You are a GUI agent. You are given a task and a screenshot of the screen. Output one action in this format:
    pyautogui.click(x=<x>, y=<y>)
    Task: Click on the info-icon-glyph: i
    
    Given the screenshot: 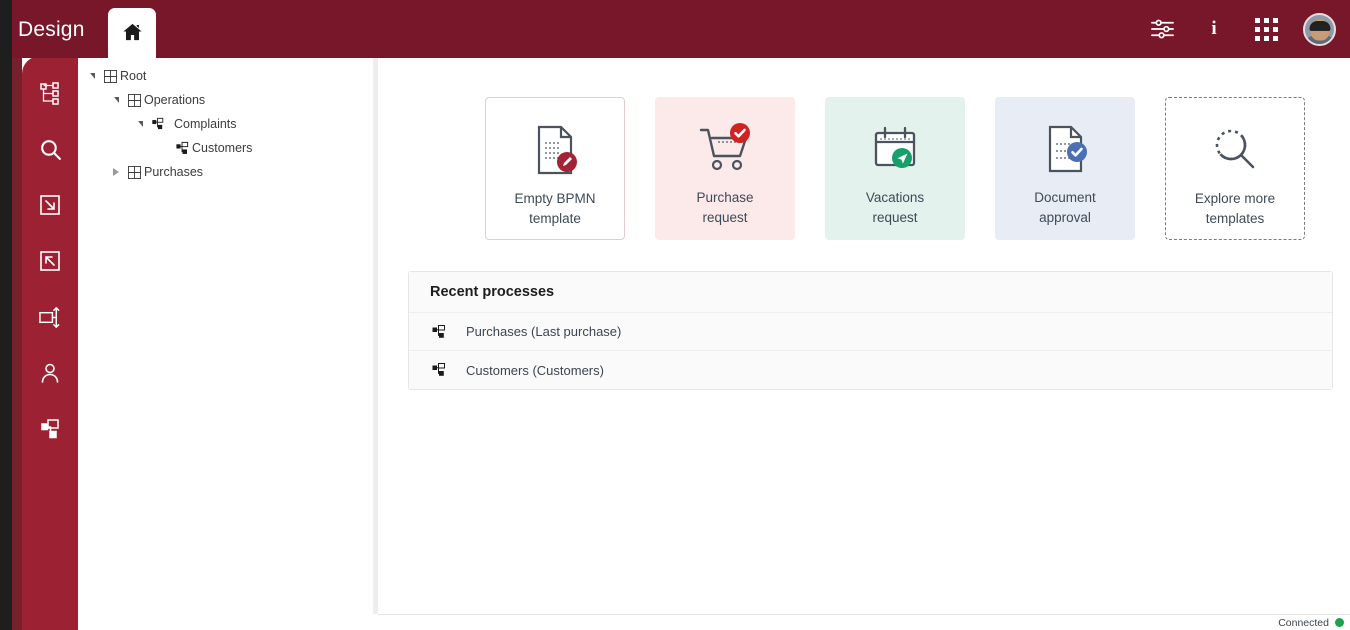 What is the action you would take?
    pyautogui.click(x=1214, y=28)
    